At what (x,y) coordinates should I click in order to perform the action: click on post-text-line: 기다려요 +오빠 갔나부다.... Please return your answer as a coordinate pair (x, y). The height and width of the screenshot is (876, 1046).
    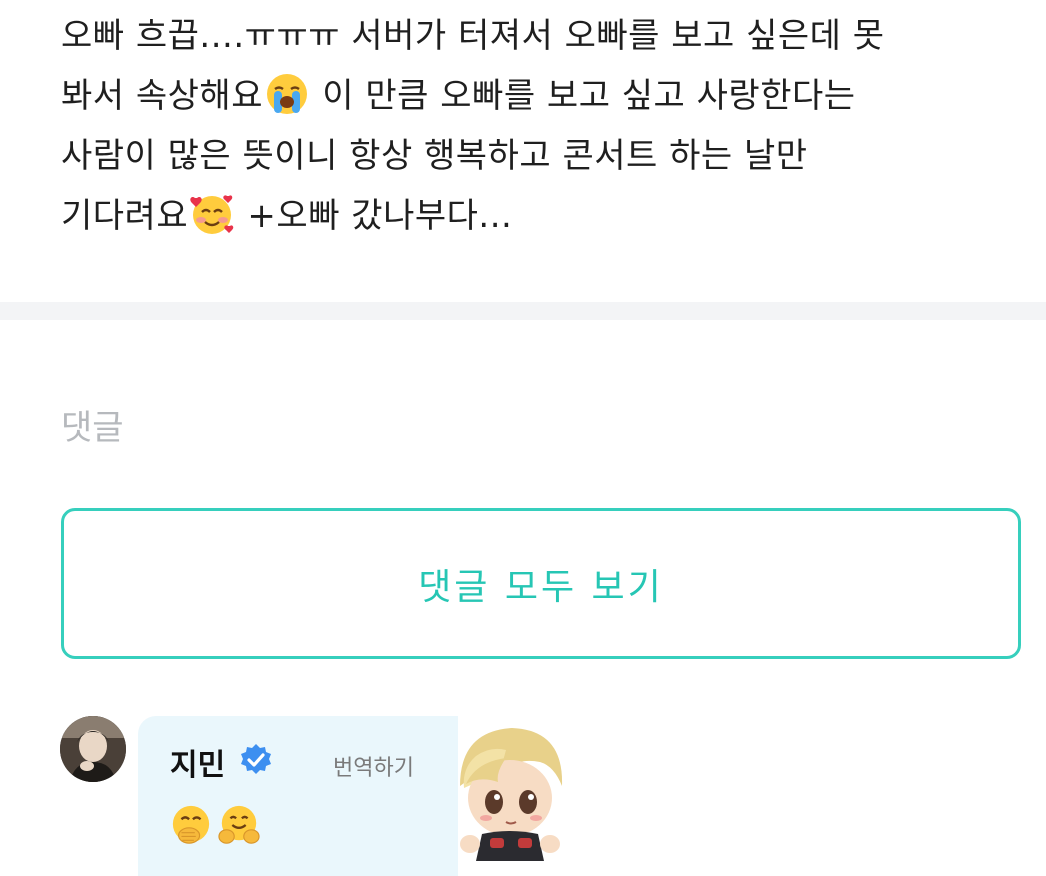
    Looking at the image, I should click on (541, 216).